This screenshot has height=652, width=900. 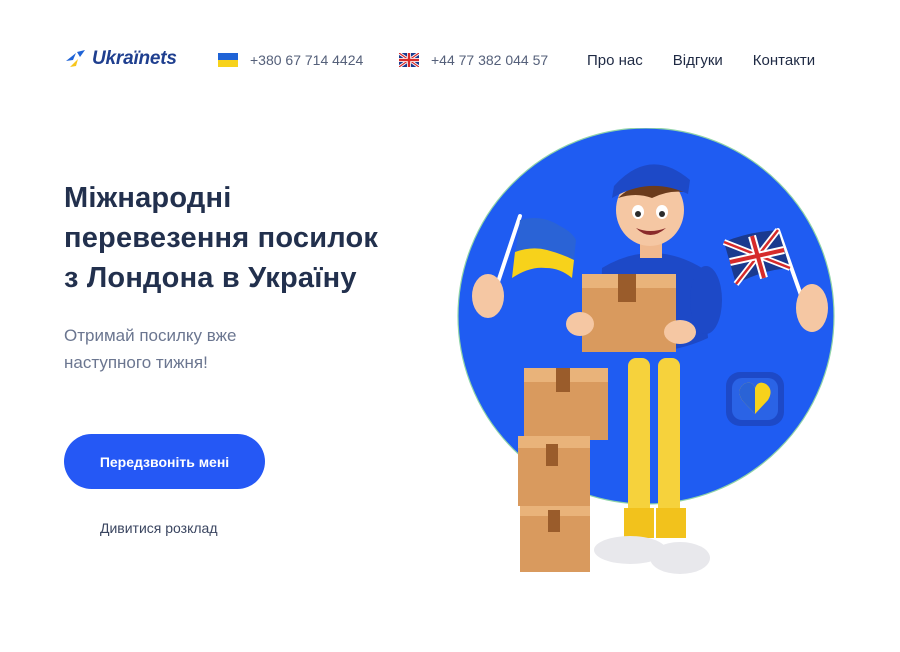 What do you see at coordinates (490, 60) in the screenshot?
I see `phone-gb-number: +44 77 382 044 57` at bounding box center [490, 60].